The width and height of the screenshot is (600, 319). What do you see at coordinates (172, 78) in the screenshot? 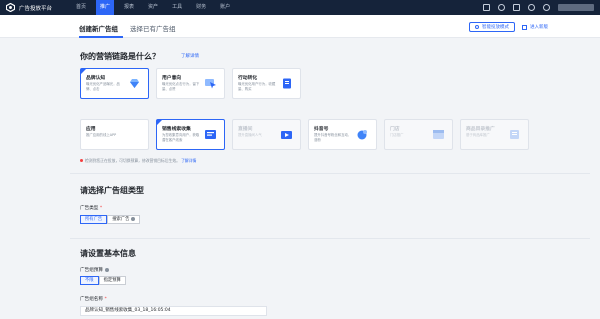
I see `card-title: 用户意向` at bounding box center [172, 78].